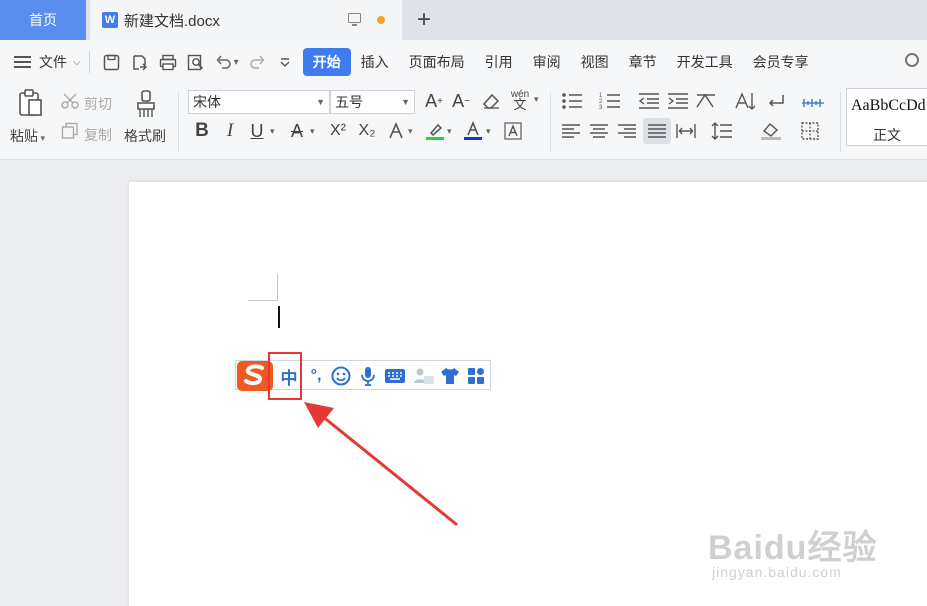 The height and width of the screenshot is (606, 927). I want to click on annotation-arrow-icon, so click(381, 464).